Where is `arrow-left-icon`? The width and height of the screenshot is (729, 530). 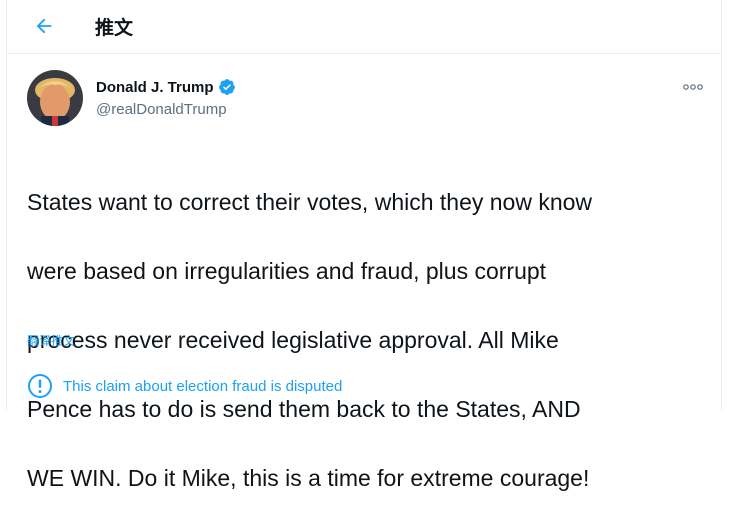
arrow-left-icon is located at coordinates (44, 26).